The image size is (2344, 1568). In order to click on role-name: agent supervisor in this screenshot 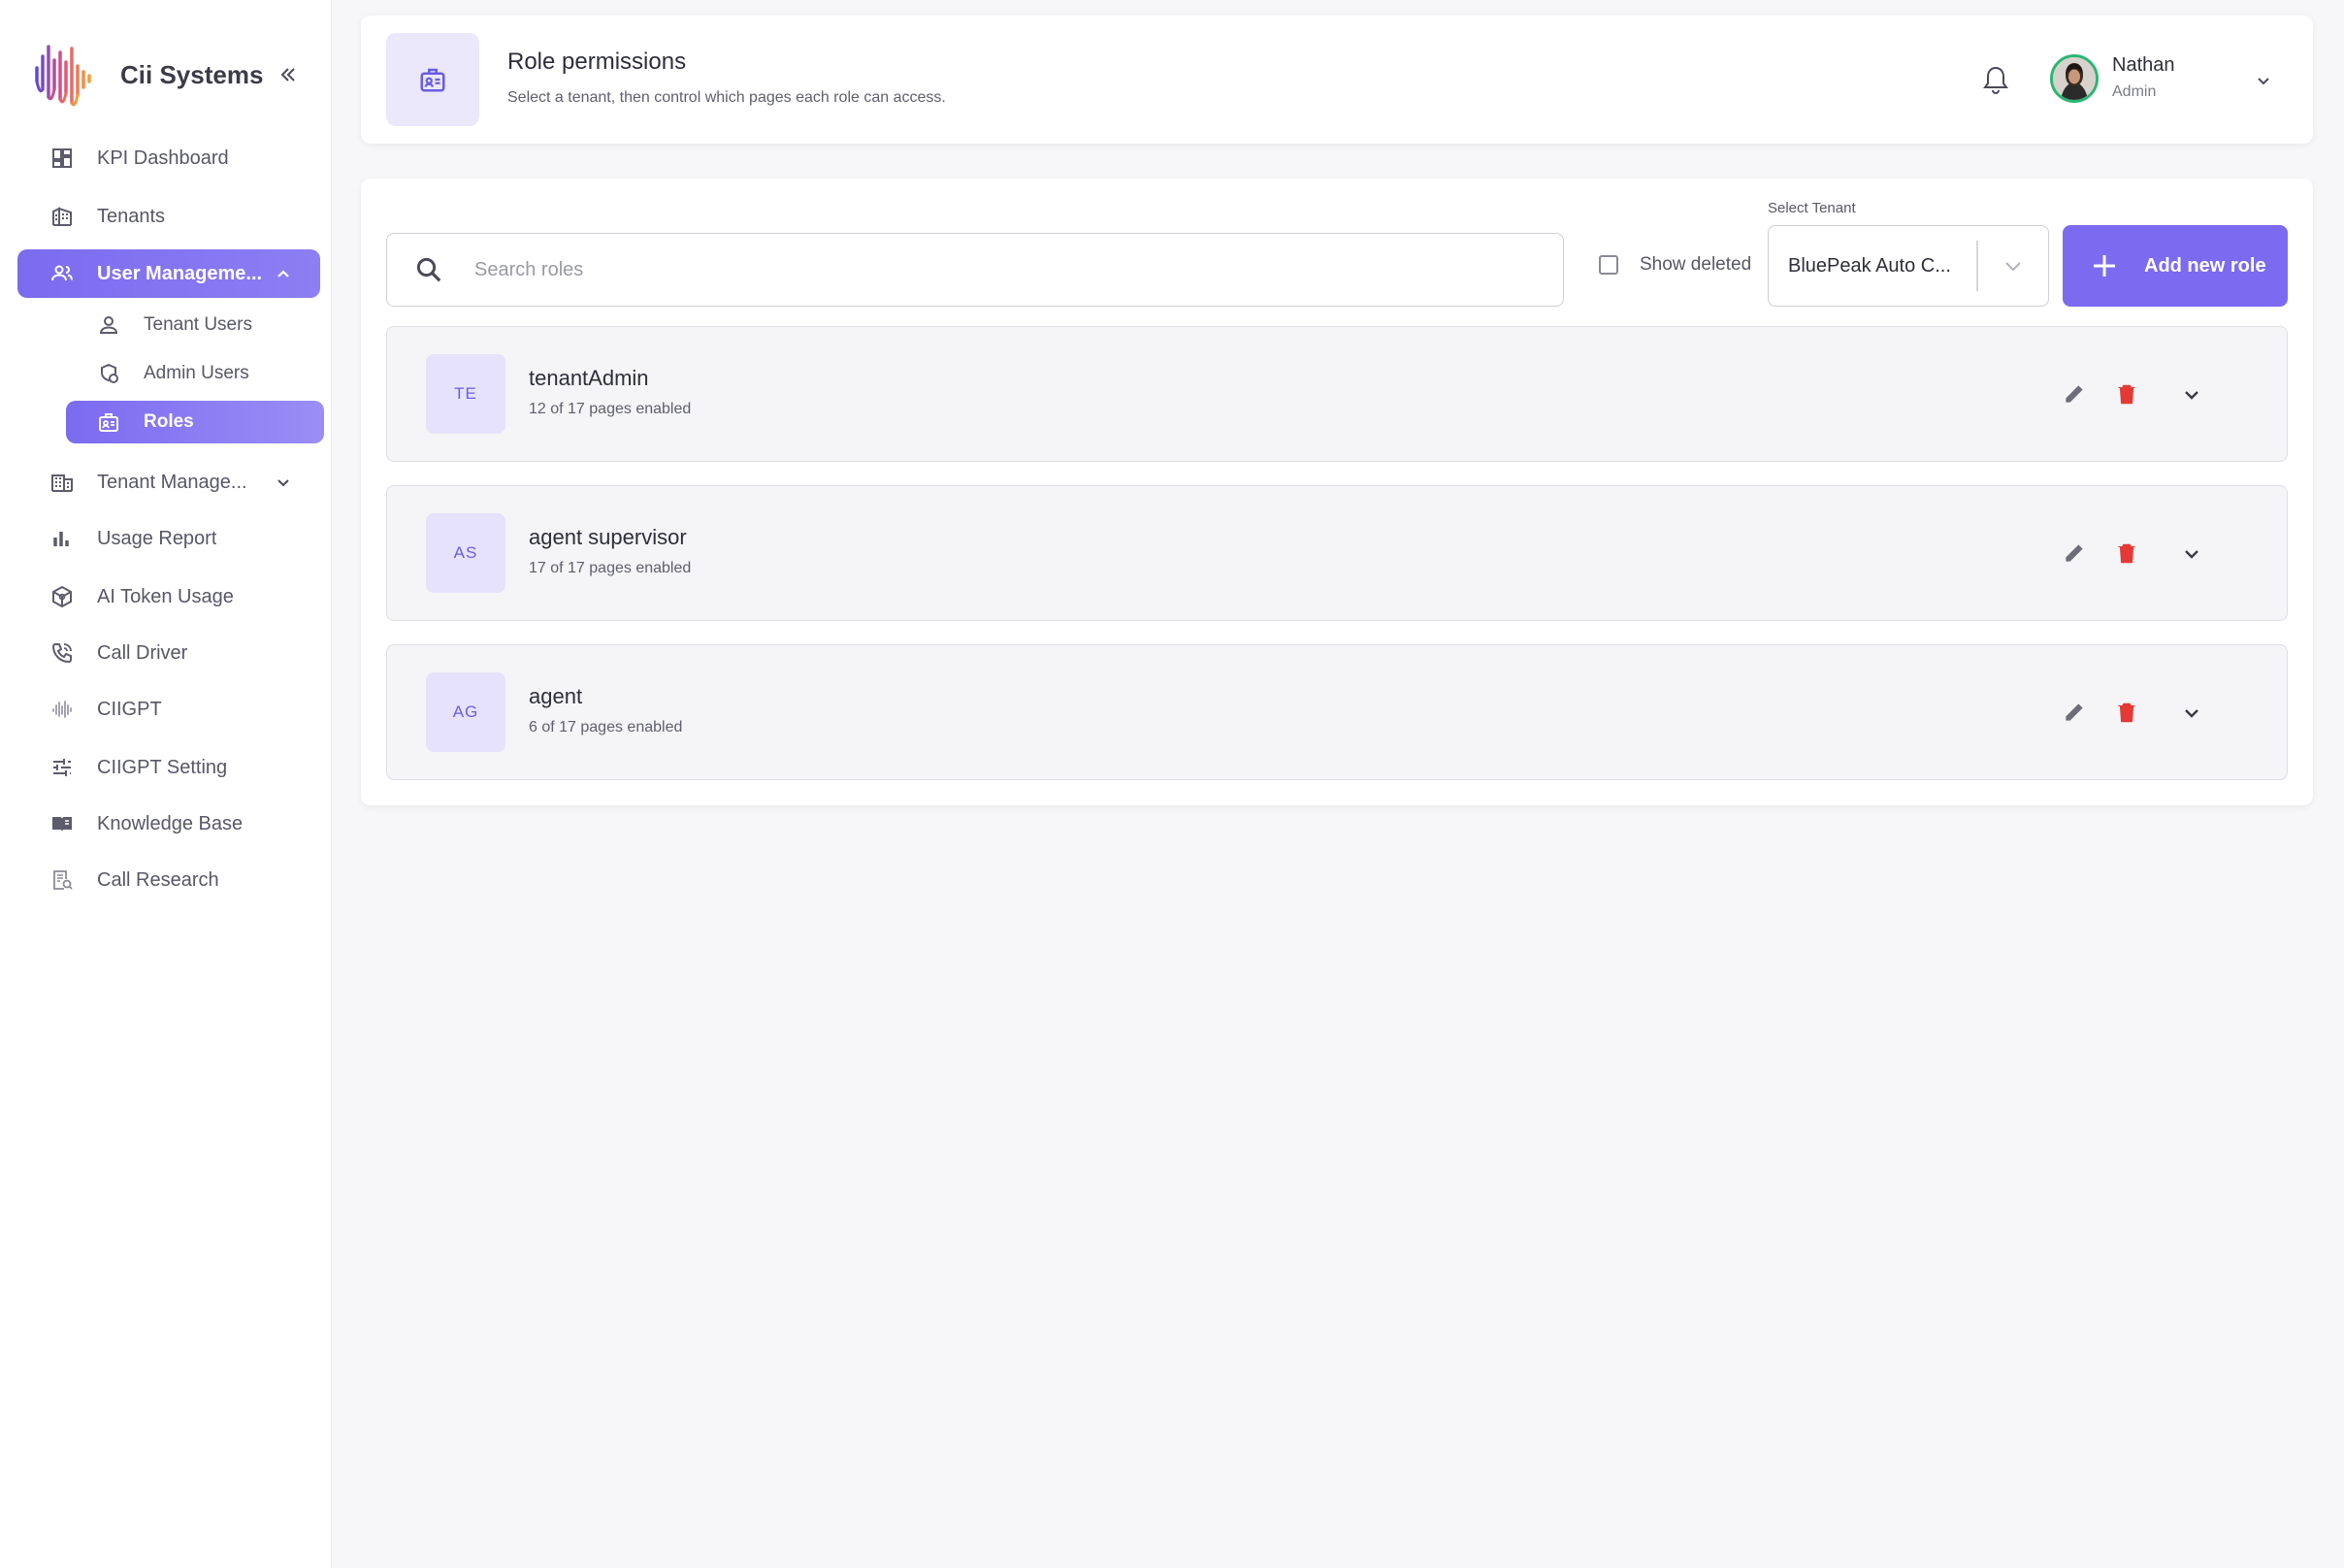, I will do `click(608, 537)`.